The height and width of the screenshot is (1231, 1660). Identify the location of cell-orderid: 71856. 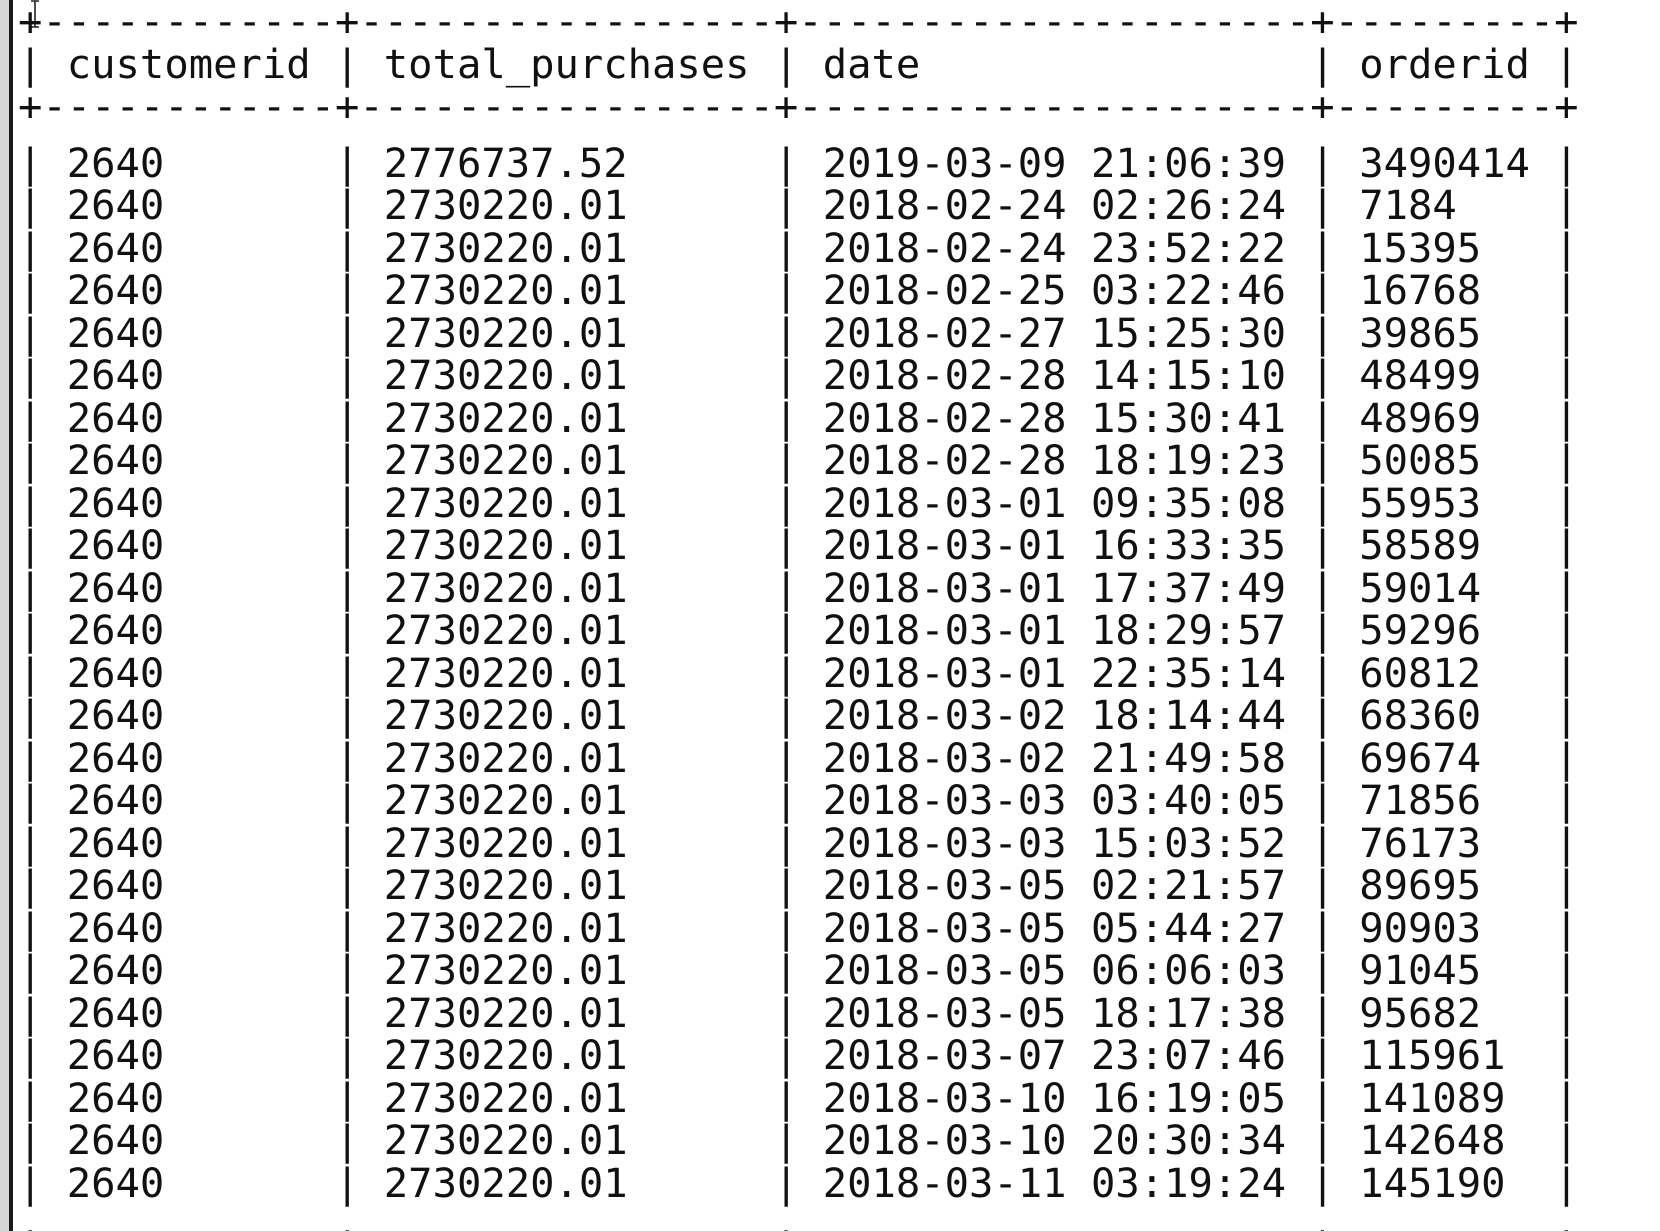
(1420, 800).